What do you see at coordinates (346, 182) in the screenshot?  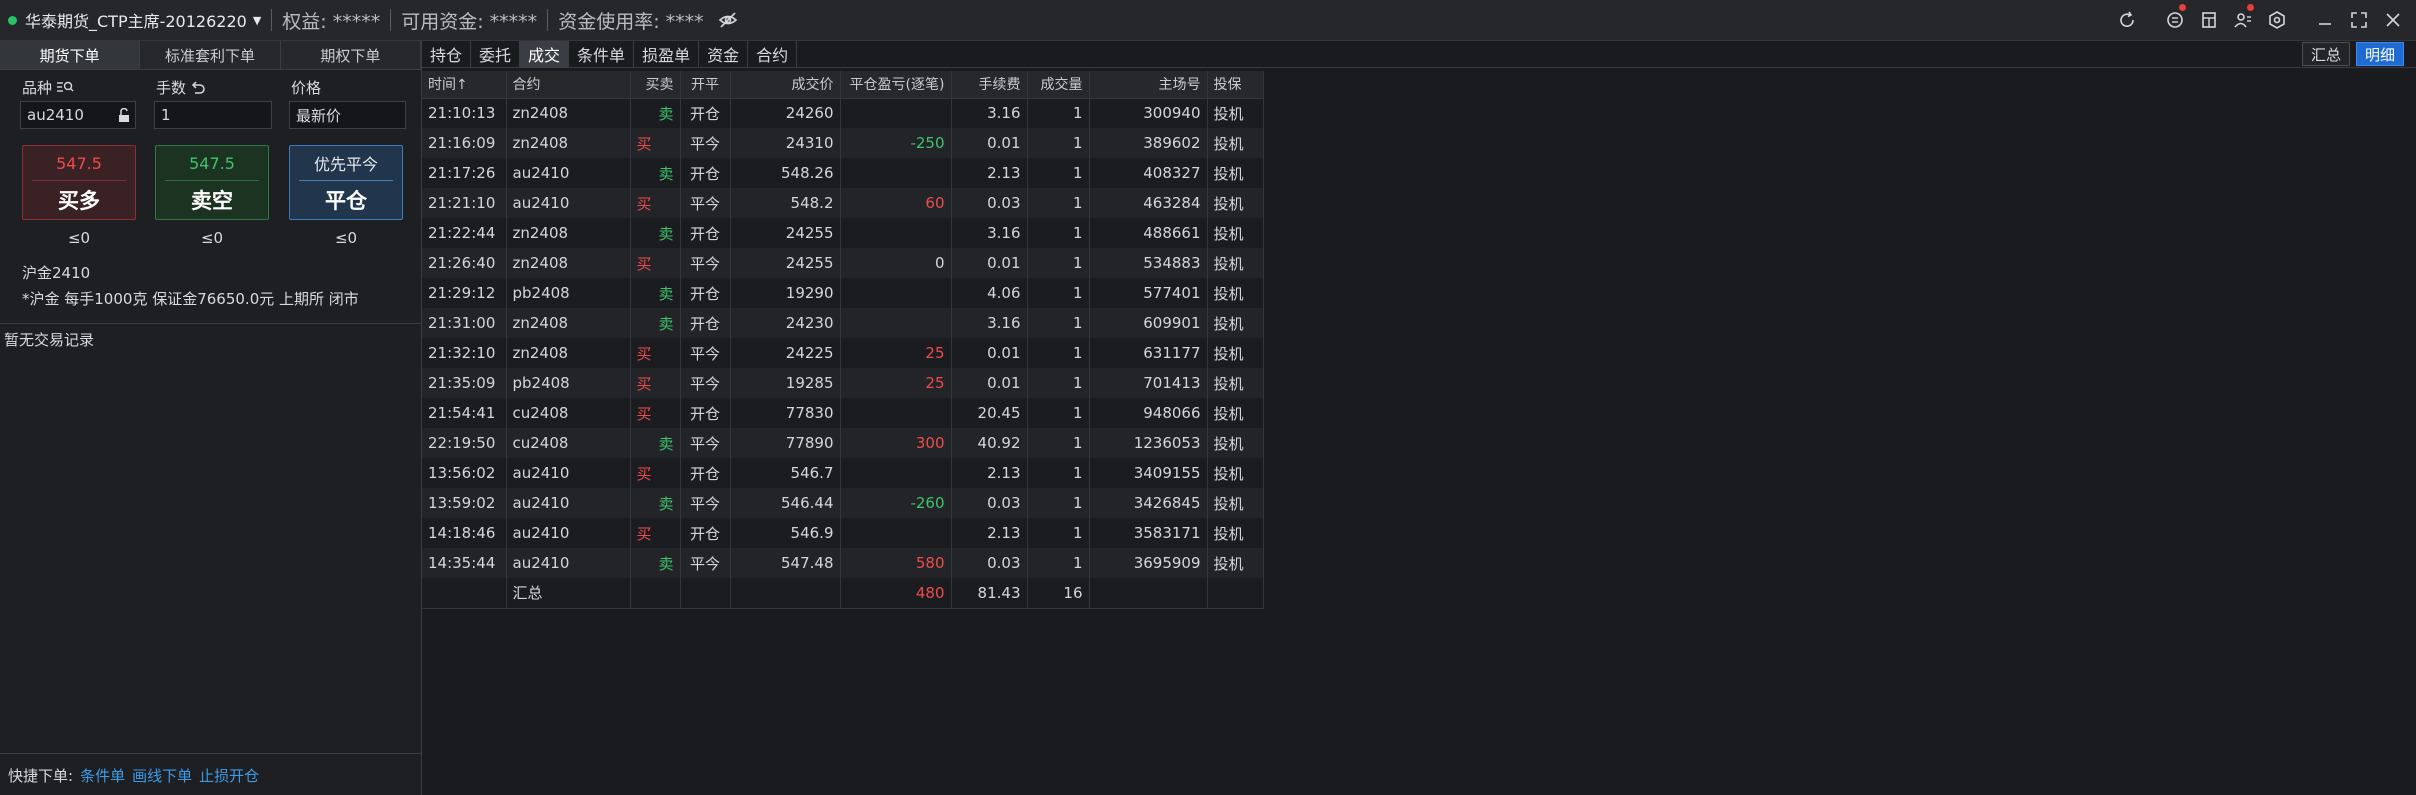 I see `close-position-button: 优先平今 平仓` at bounding box center [346, 182].